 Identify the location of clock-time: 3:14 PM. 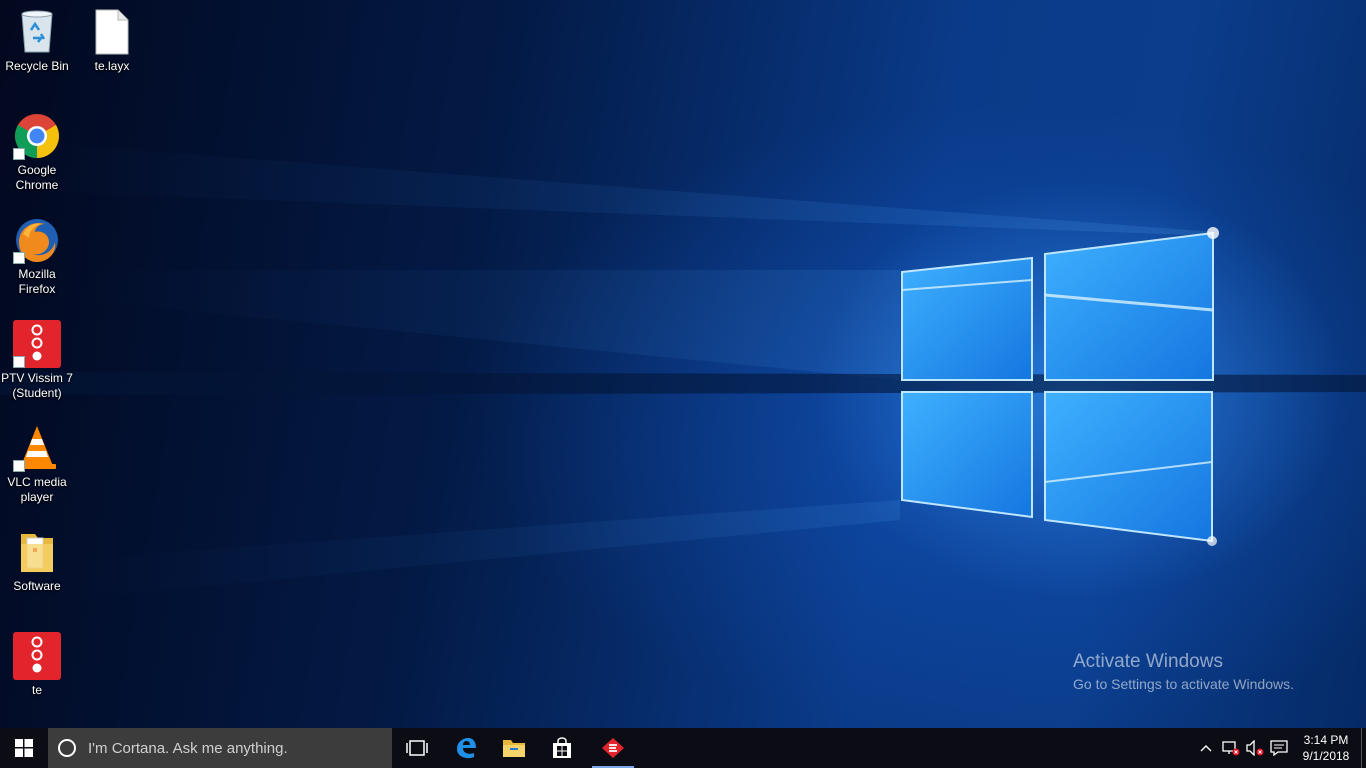
(1326, 740).